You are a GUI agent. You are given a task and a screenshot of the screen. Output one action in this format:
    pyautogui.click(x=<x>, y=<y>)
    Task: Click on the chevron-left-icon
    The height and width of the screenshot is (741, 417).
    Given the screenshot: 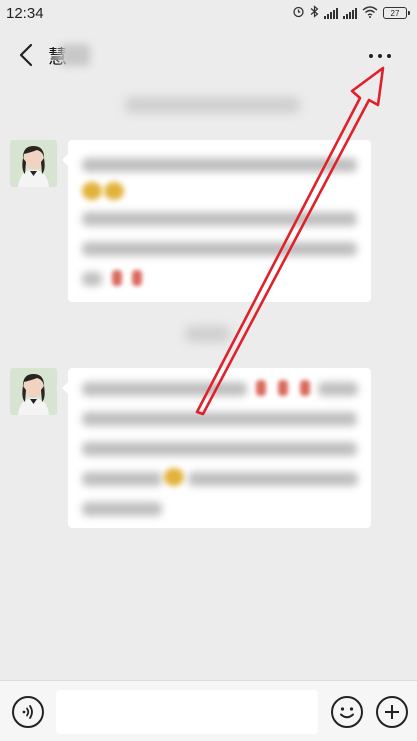 What is the action you would take?
    pyautogui.click(x=26, y=55)
    